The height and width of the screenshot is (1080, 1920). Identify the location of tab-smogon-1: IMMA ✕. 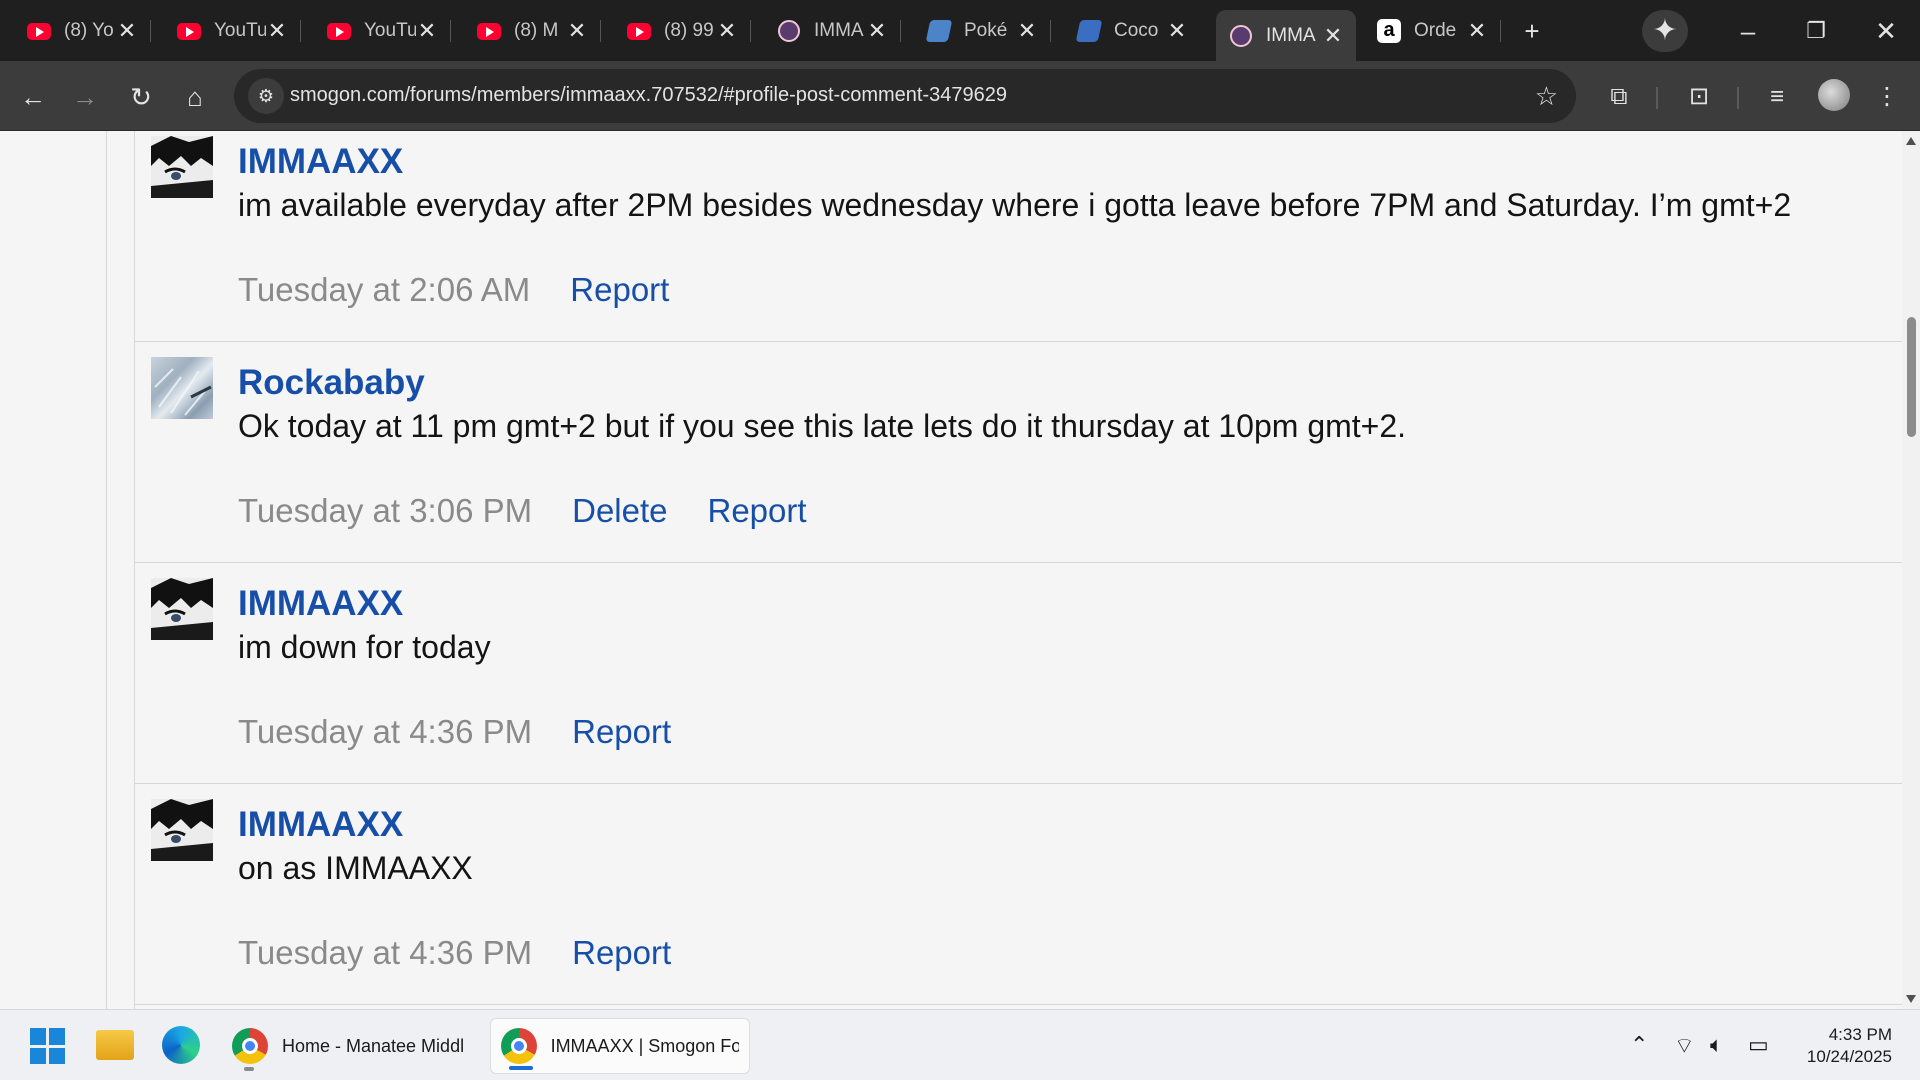
(832, 31).